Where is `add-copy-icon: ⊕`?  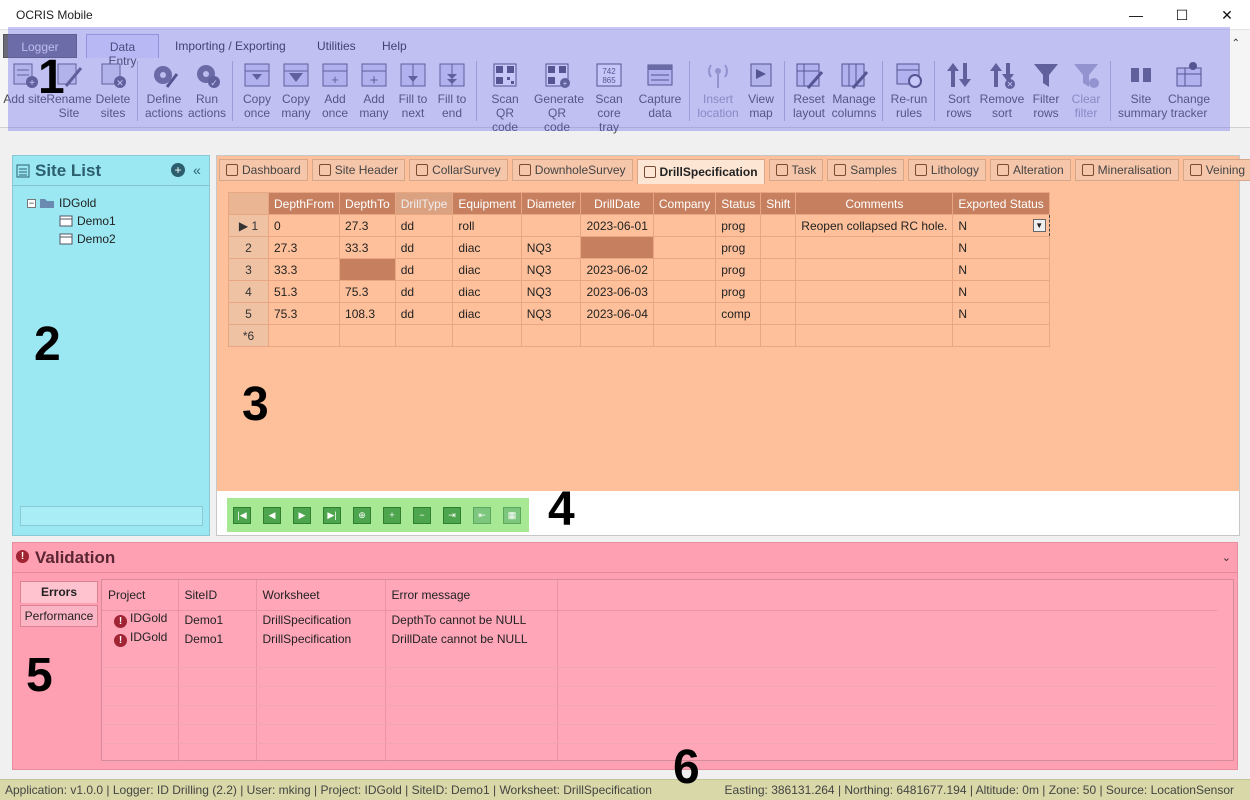
add-copy-icon: ⊕ is located at coordinates (362, 515).